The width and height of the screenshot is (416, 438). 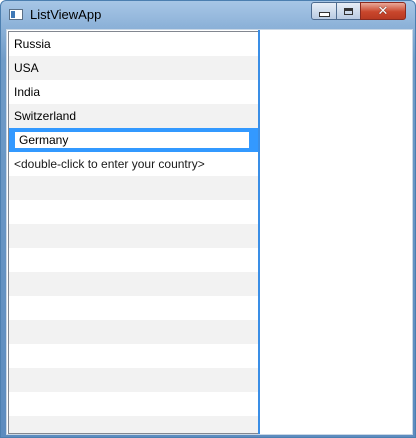 What do you see at coordinates (324, 14) in the screenshot?
I see `minimize-icon` at bounding box center [324, 14].